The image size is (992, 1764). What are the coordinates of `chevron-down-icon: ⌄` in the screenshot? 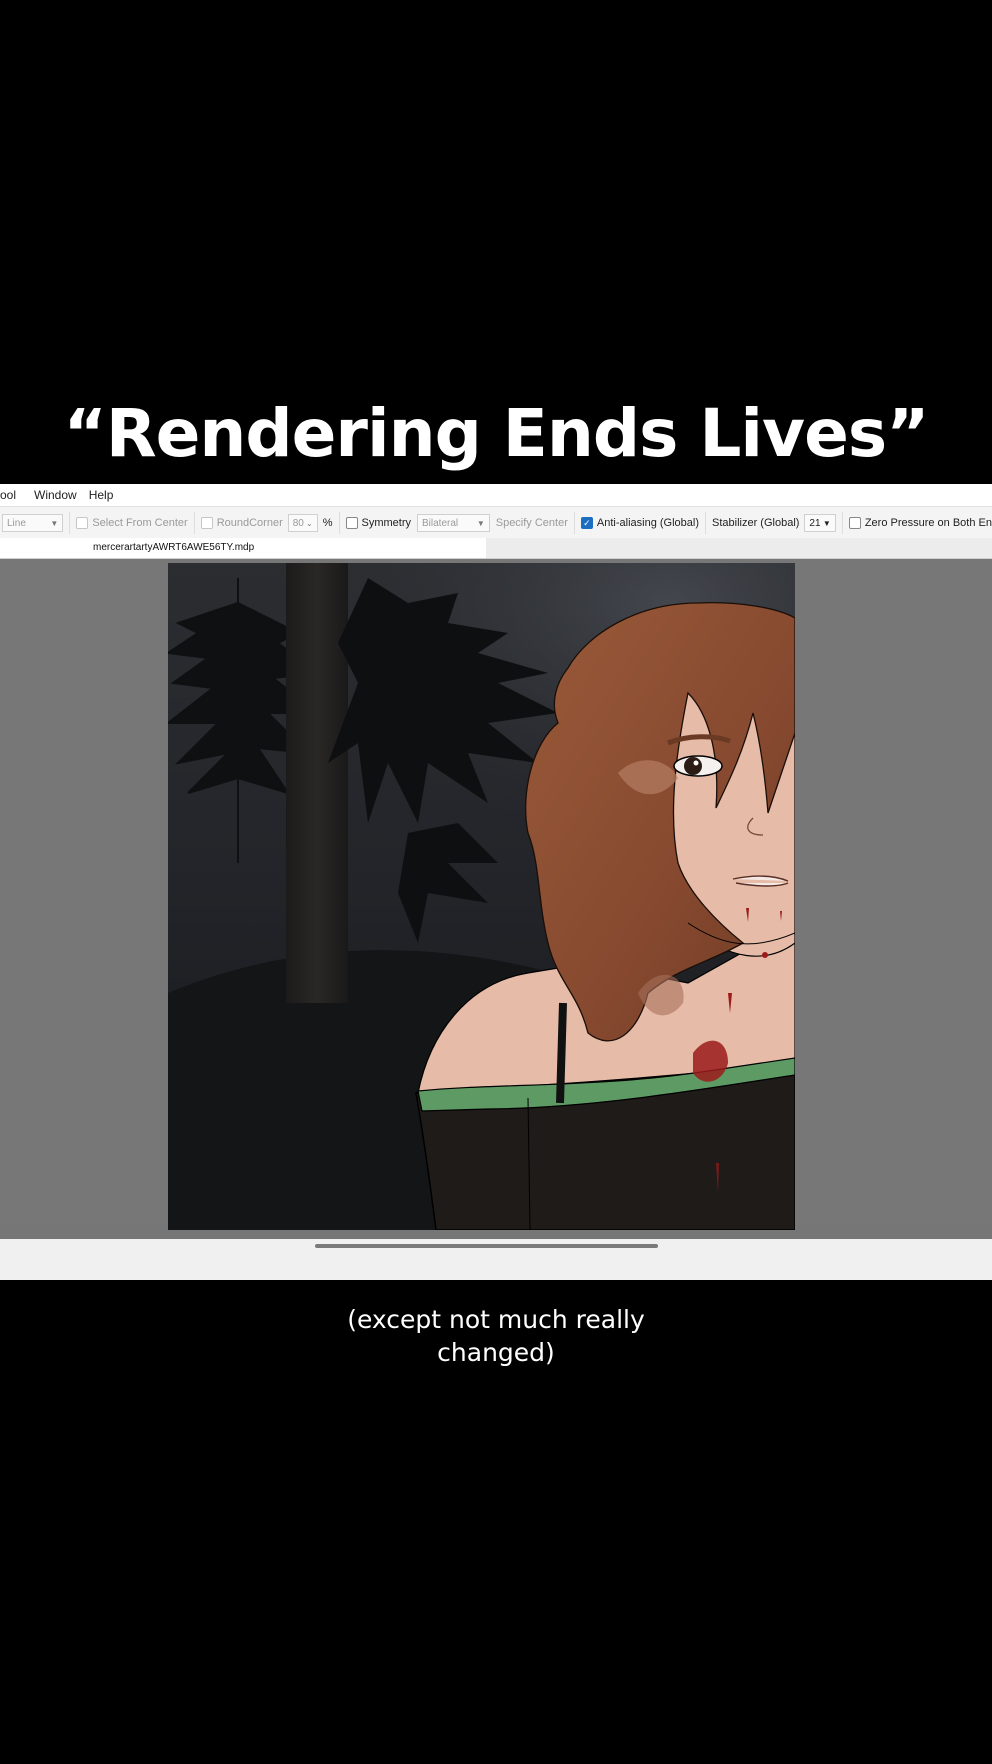 It's located at (309, 523).